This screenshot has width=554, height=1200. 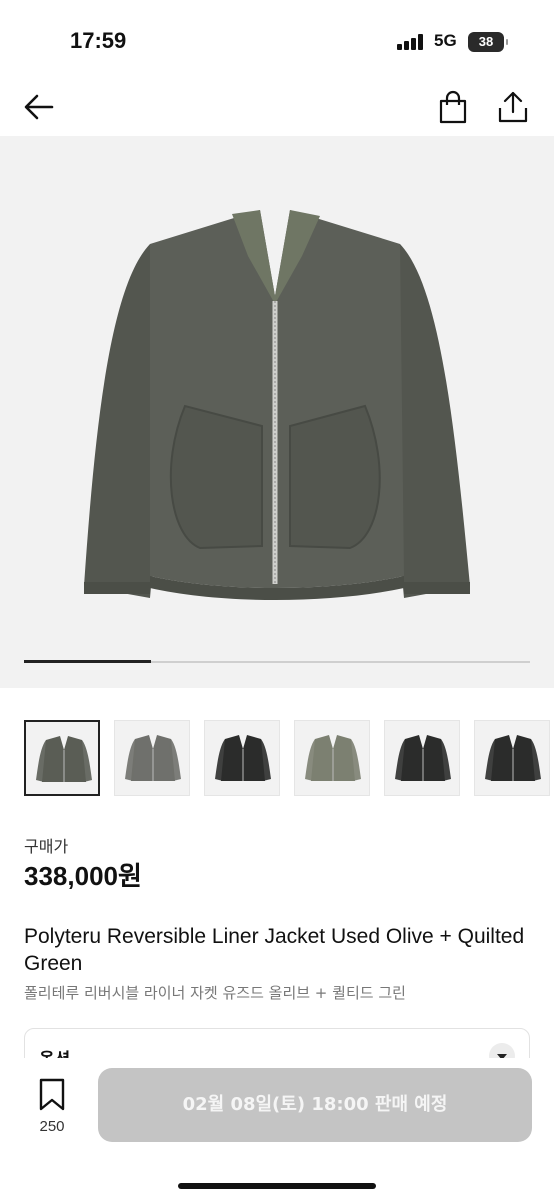 I want to click on thumb-olive-quilted, so click(x=332, y=758).